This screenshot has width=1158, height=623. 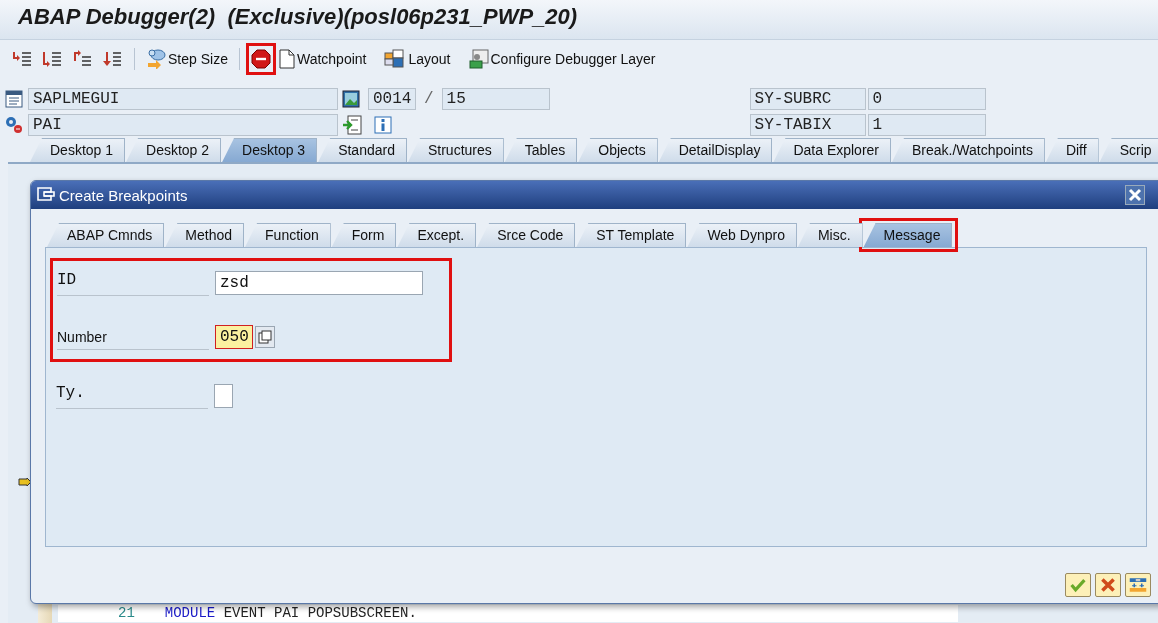 I want to click on dialog-tab: ST Template, so click(x=631, y=235).